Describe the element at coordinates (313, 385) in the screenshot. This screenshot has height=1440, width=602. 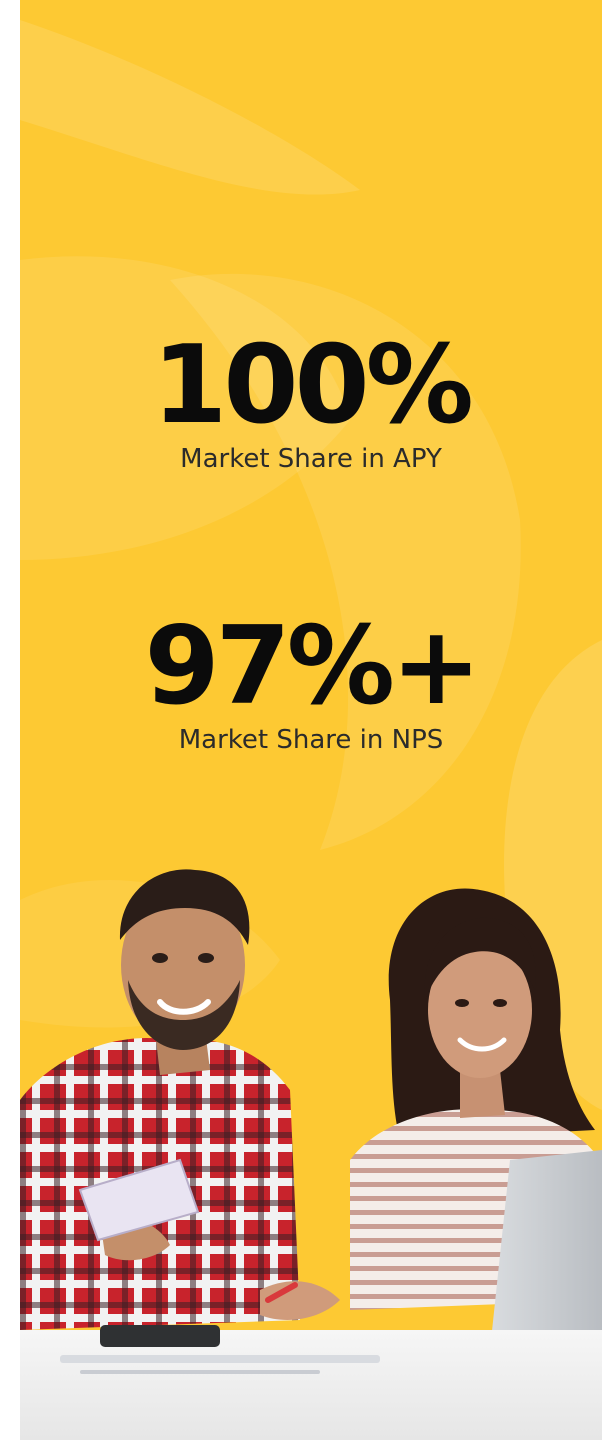
I see `stat-value: 100%` at that location.